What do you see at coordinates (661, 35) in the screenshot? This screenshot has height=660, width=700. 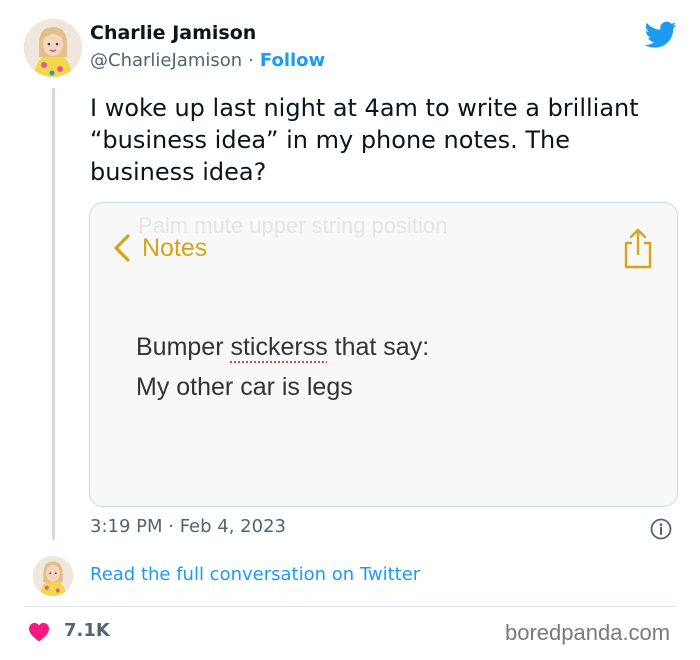 I see `twitter-bird-icon` at bounding box center [661, 35].